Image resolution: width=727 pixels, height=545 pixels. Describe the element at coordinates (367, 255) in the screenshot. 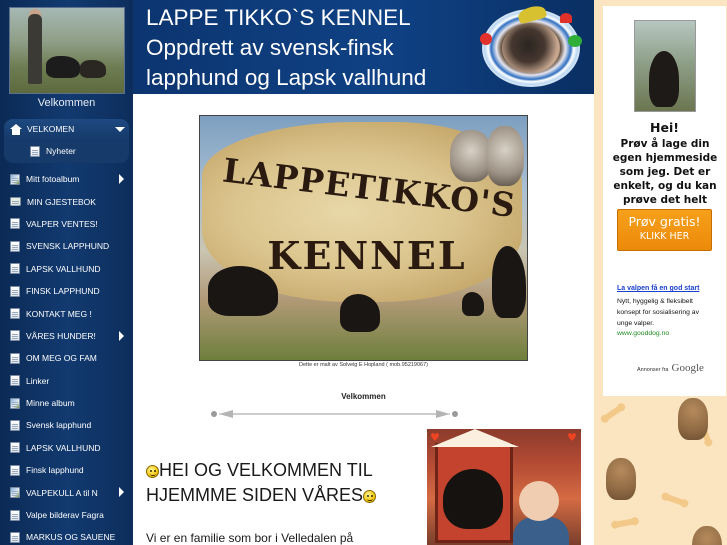

I see `sign-line-2: KENNEL` at that location.